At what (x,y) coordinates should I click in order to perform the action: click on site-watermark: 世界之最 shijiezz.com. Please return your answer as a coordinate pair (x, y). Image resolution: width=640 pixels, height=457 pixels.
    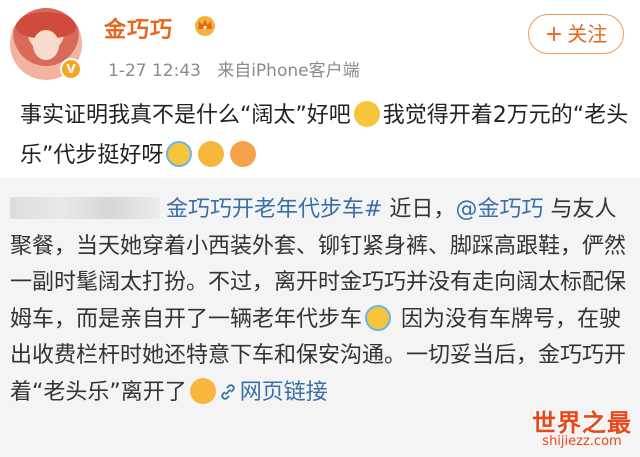
    Looking at the image, I should click on (582, 426).